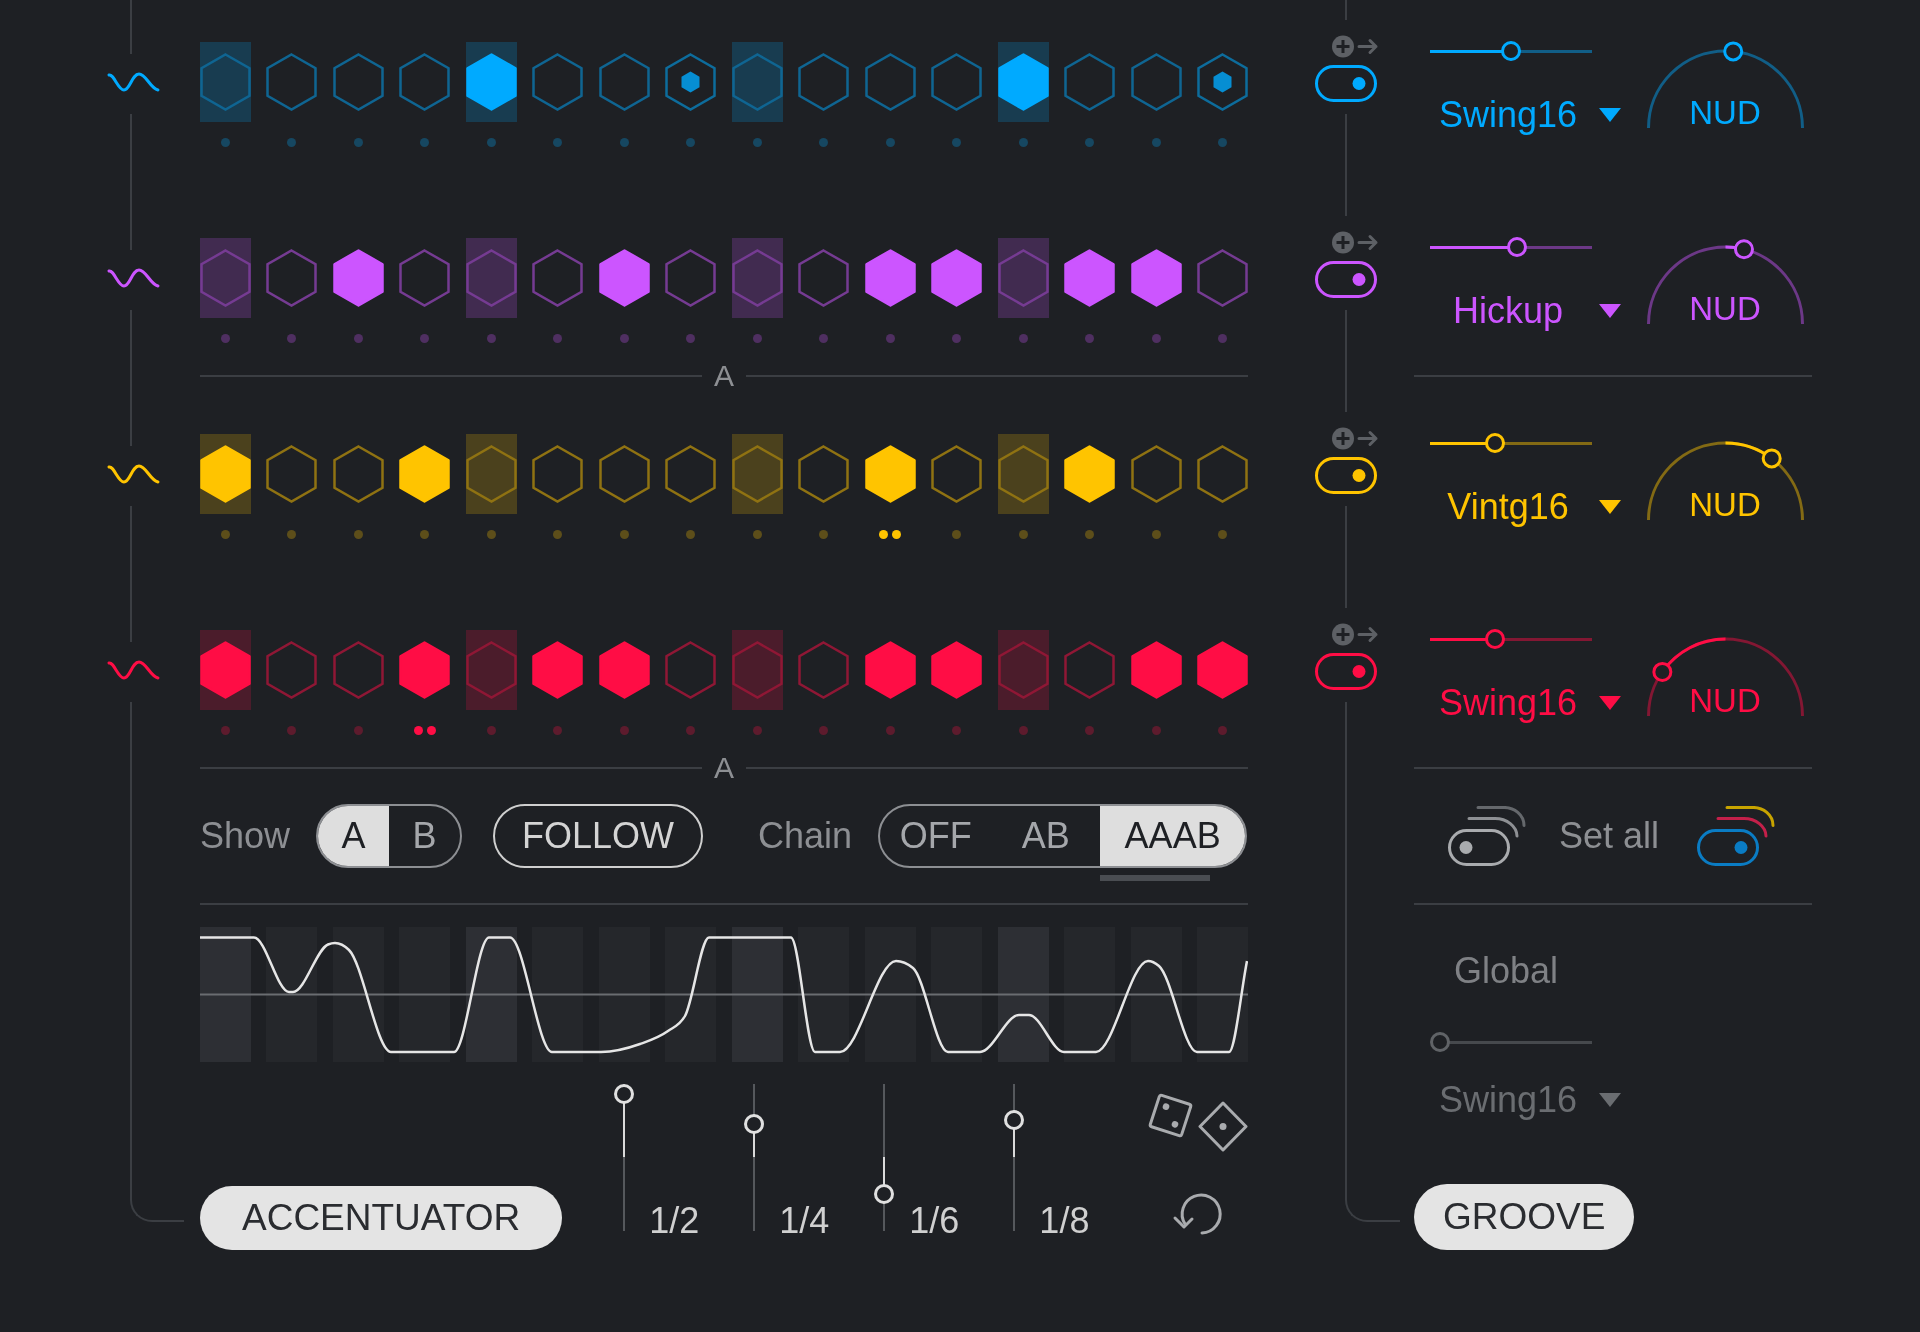 The height and width of the screenshot is (1332, 1920). I want to click on slider-label: 1/6, so click(934, 1221).